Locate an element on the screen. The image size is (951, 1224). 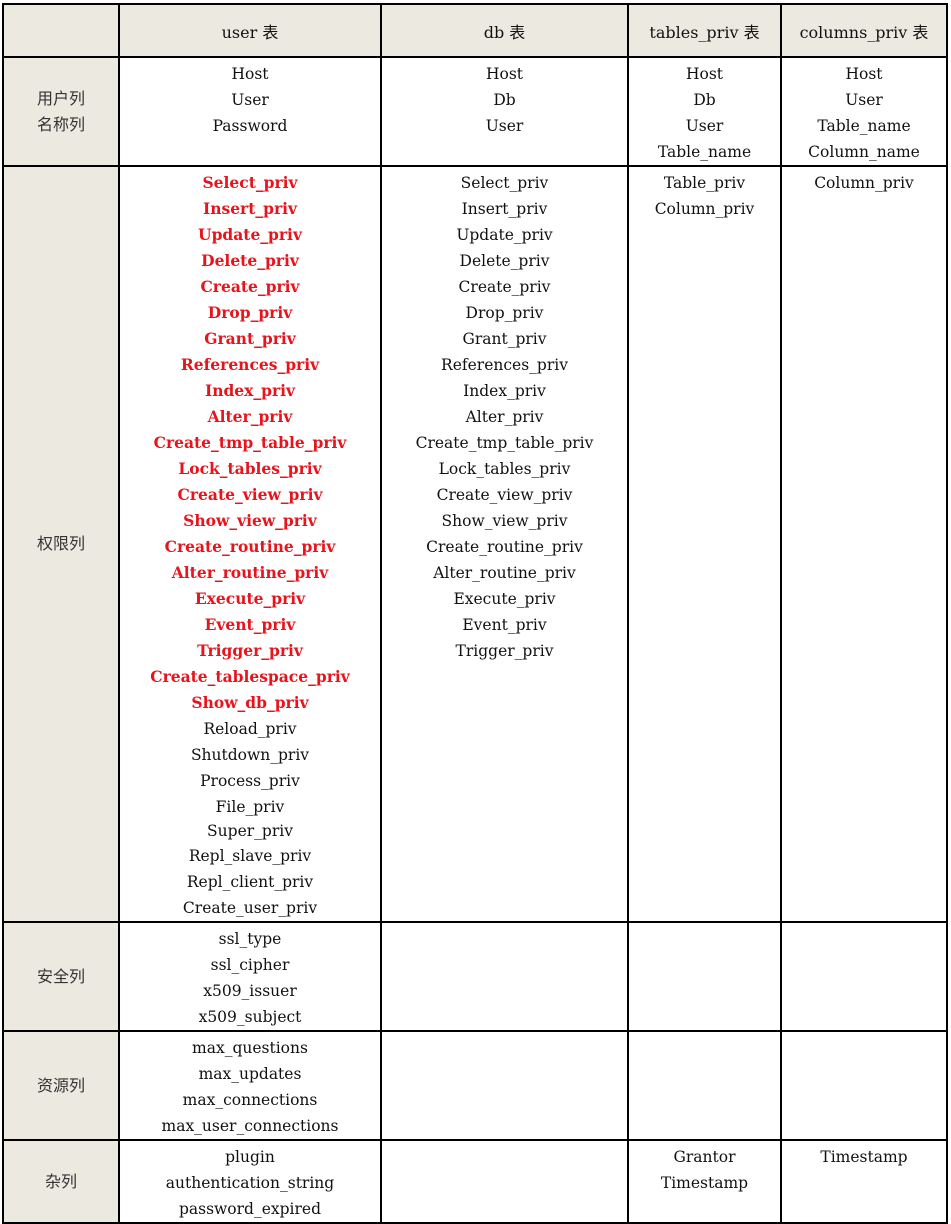
field-name-highlighted: Update_priv is located at coordinates (250, 234).